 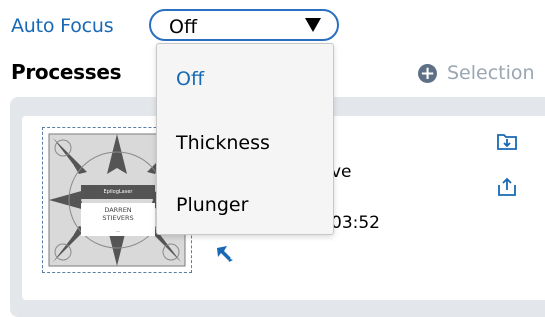 I want to click on job-name: ve, so click(x=341, y=172).